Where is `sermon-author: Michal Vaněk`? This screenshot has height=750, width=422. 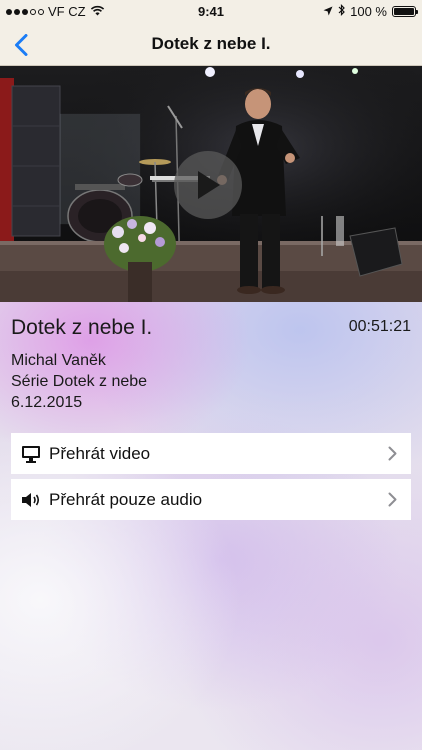 sermon-author: Michal Vaněk is located at coordinates (58, 360).